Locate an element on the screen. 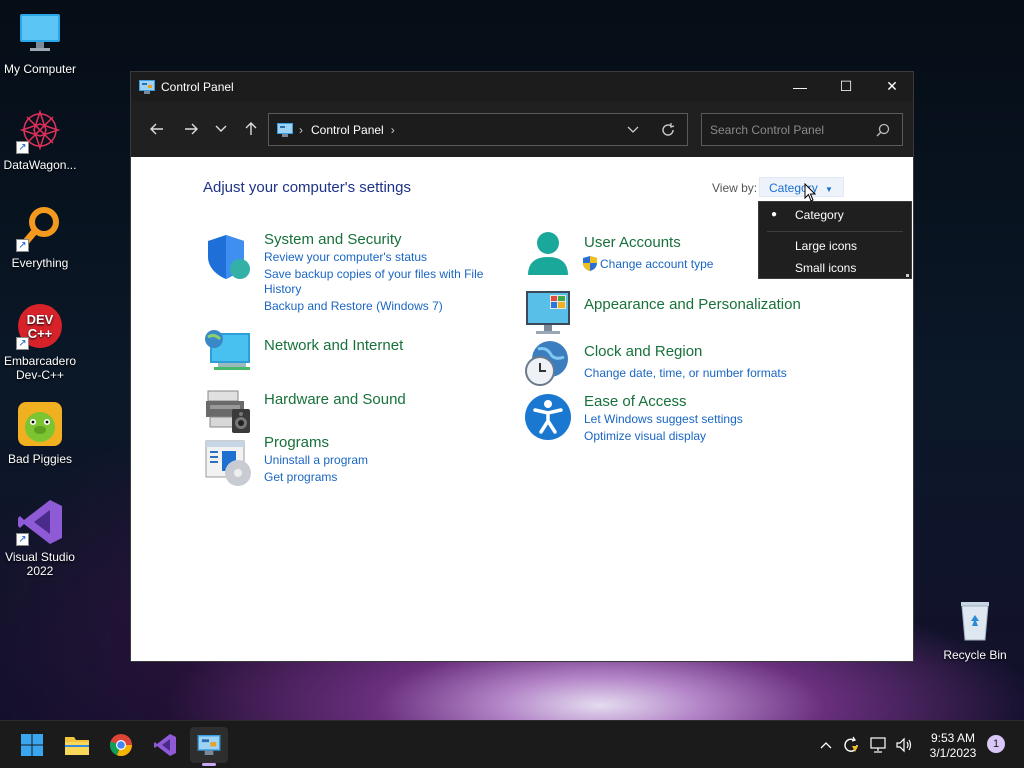 This screenshot has width=1024, height=768. programs-title: Programs is located at coordinates (296, 442).